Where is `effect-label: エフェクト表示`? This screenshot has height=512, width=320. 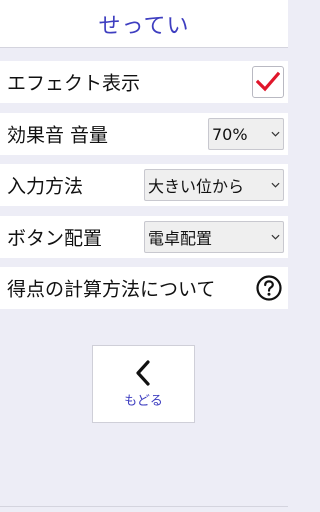
effect-label: エフェクト表示 is located at coordinates (74, 83).